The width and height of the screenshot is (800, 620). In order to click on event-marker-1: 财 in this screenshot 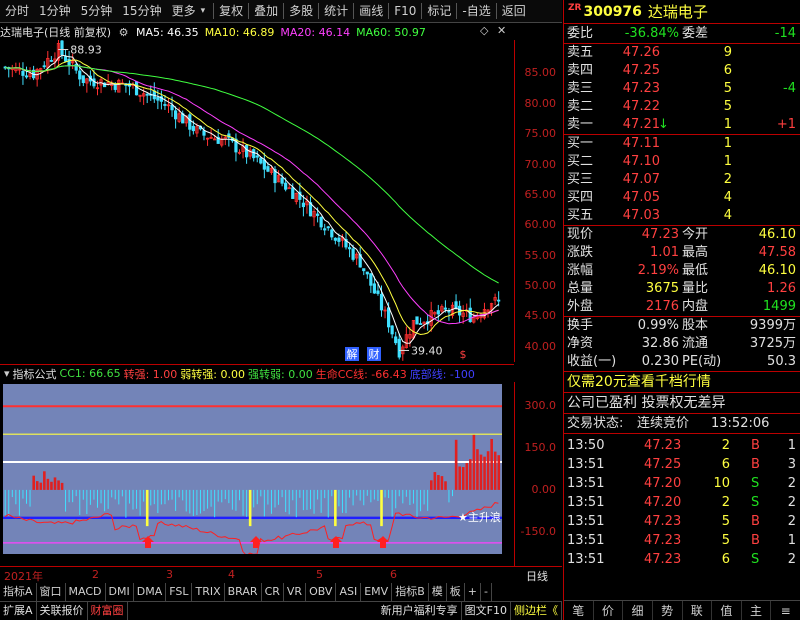, I will do `click(374, 354)`.